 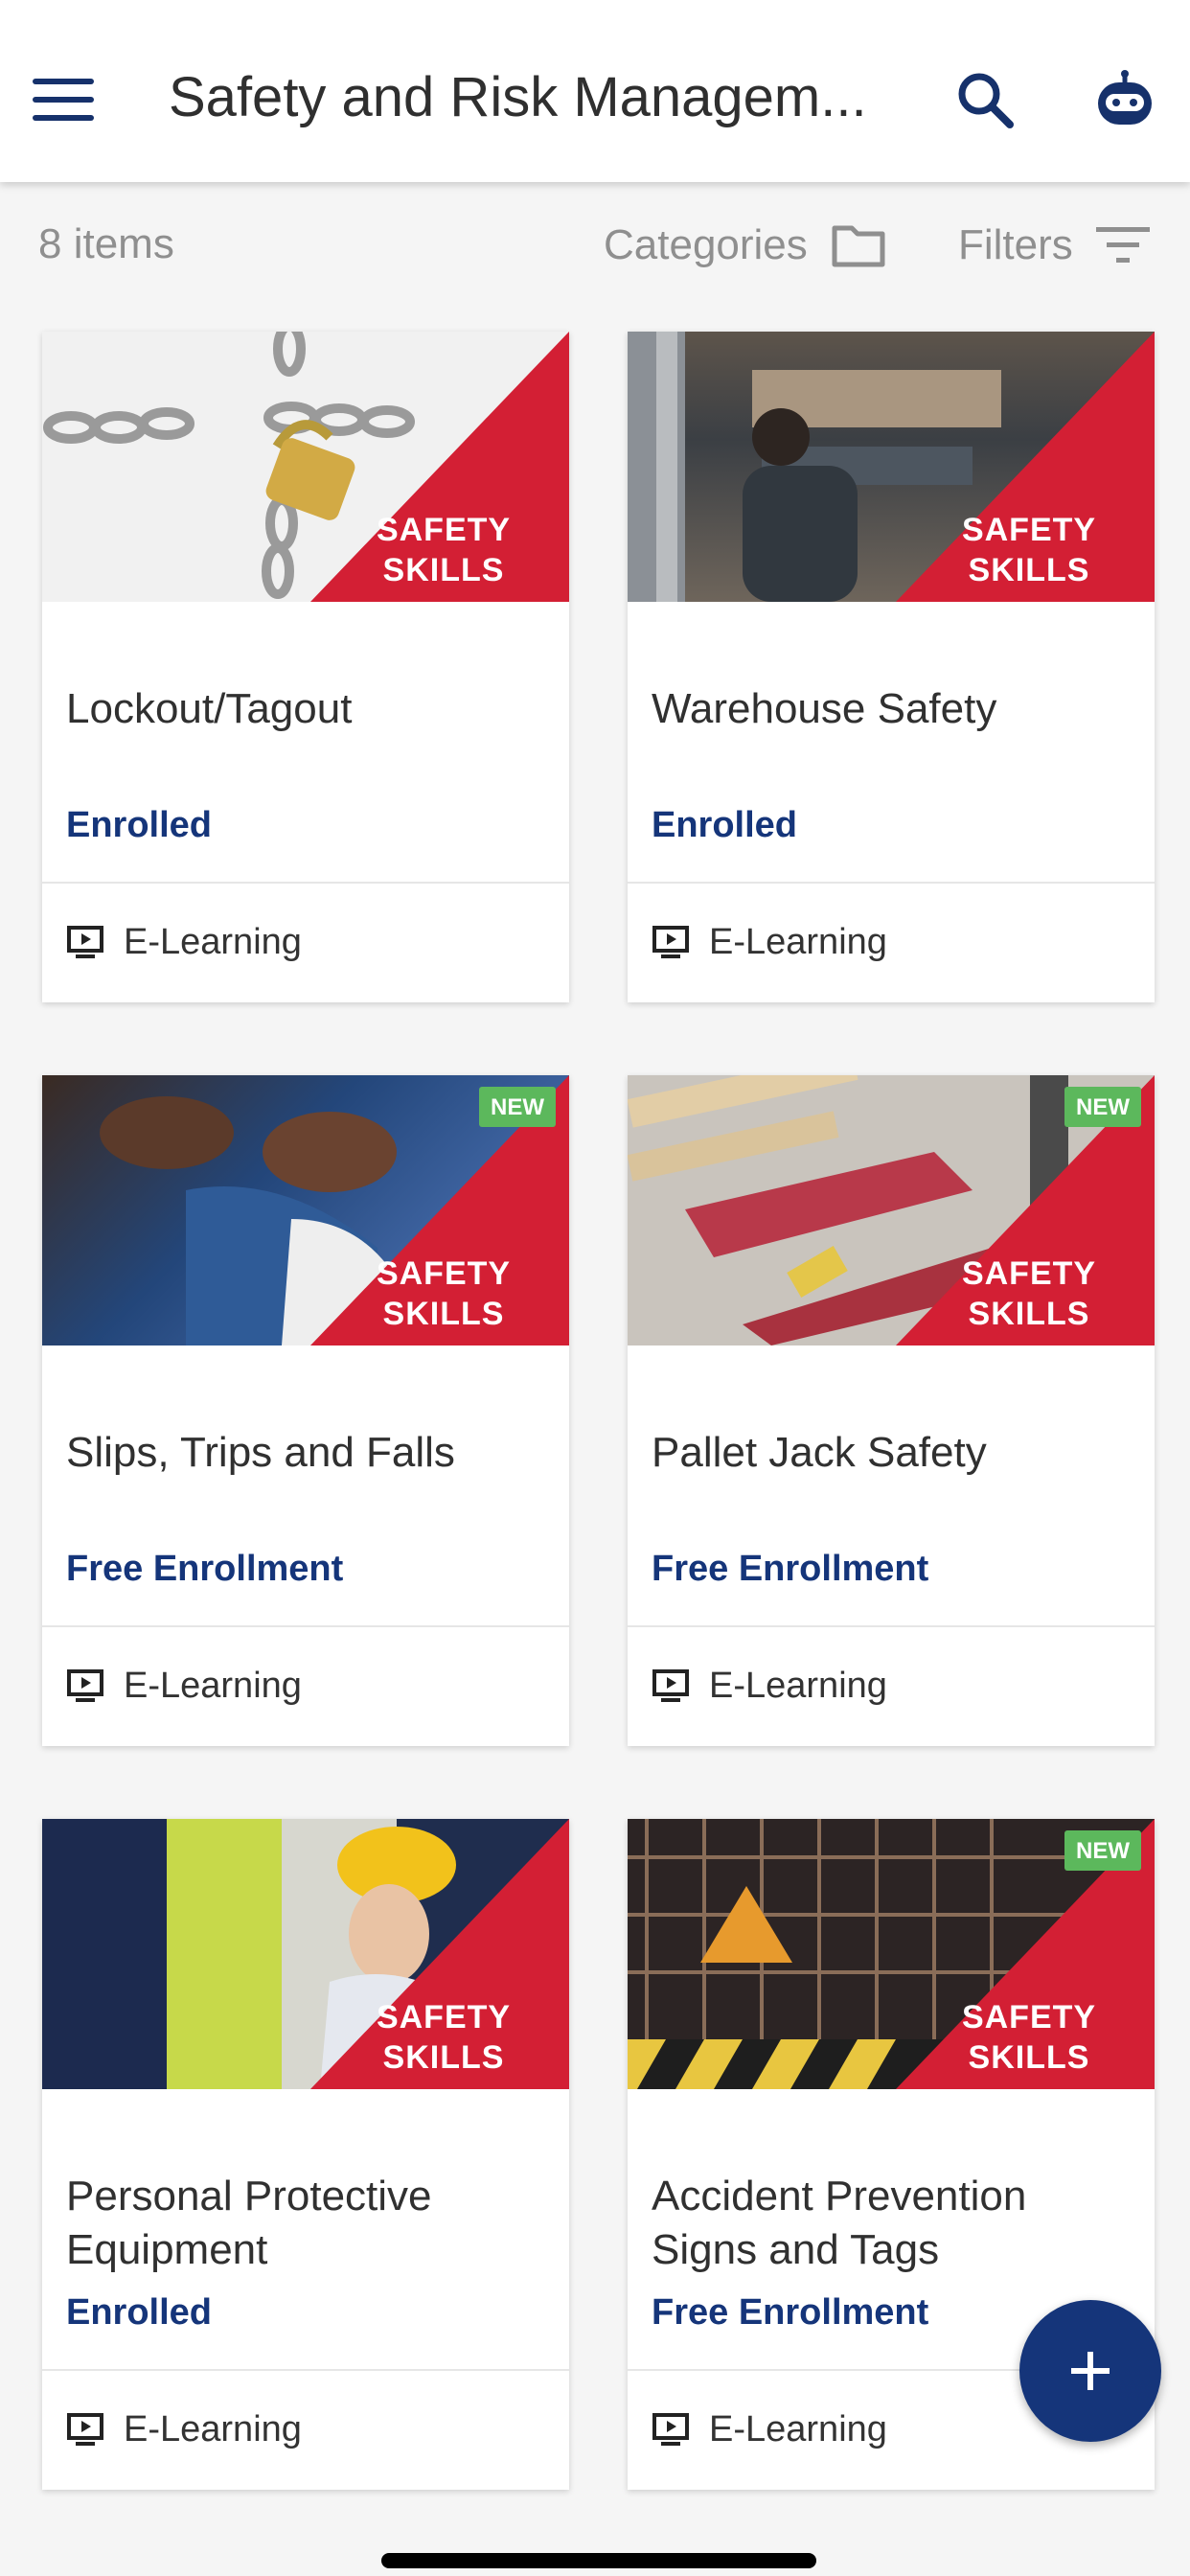 I want to click on plus-icon, so click(x=1091, y=2371).